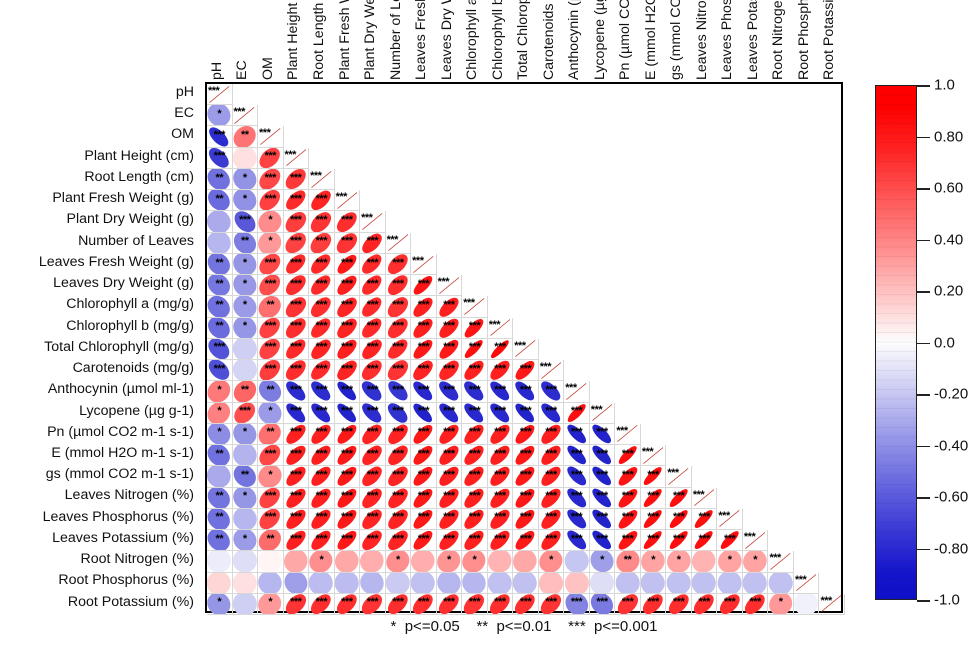 The image size is (974, 648). Describe the element at coordinates (497, 40) in the screenshot. I see `column-label: Chlorophyll b (mg/g)` at that location.